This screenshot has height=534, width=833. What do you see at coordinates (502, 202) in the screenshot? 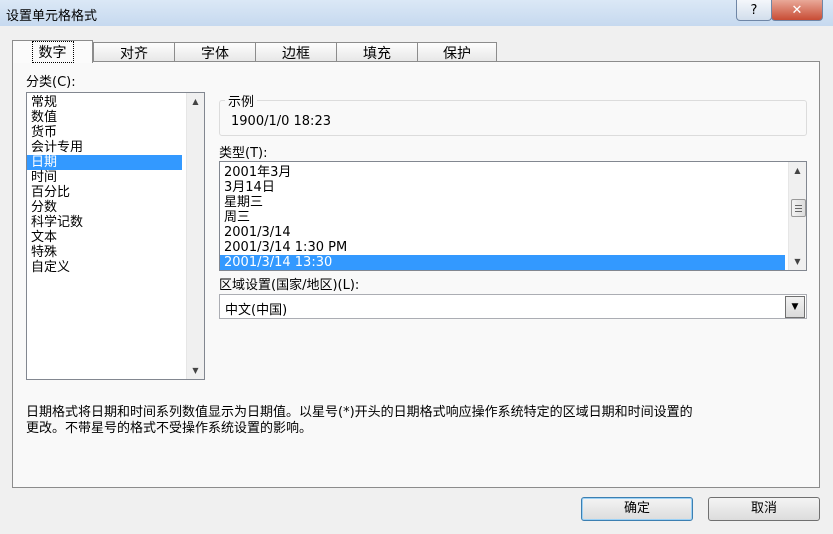
I see `type-item: 星期三` at bounding box center [502, 202].